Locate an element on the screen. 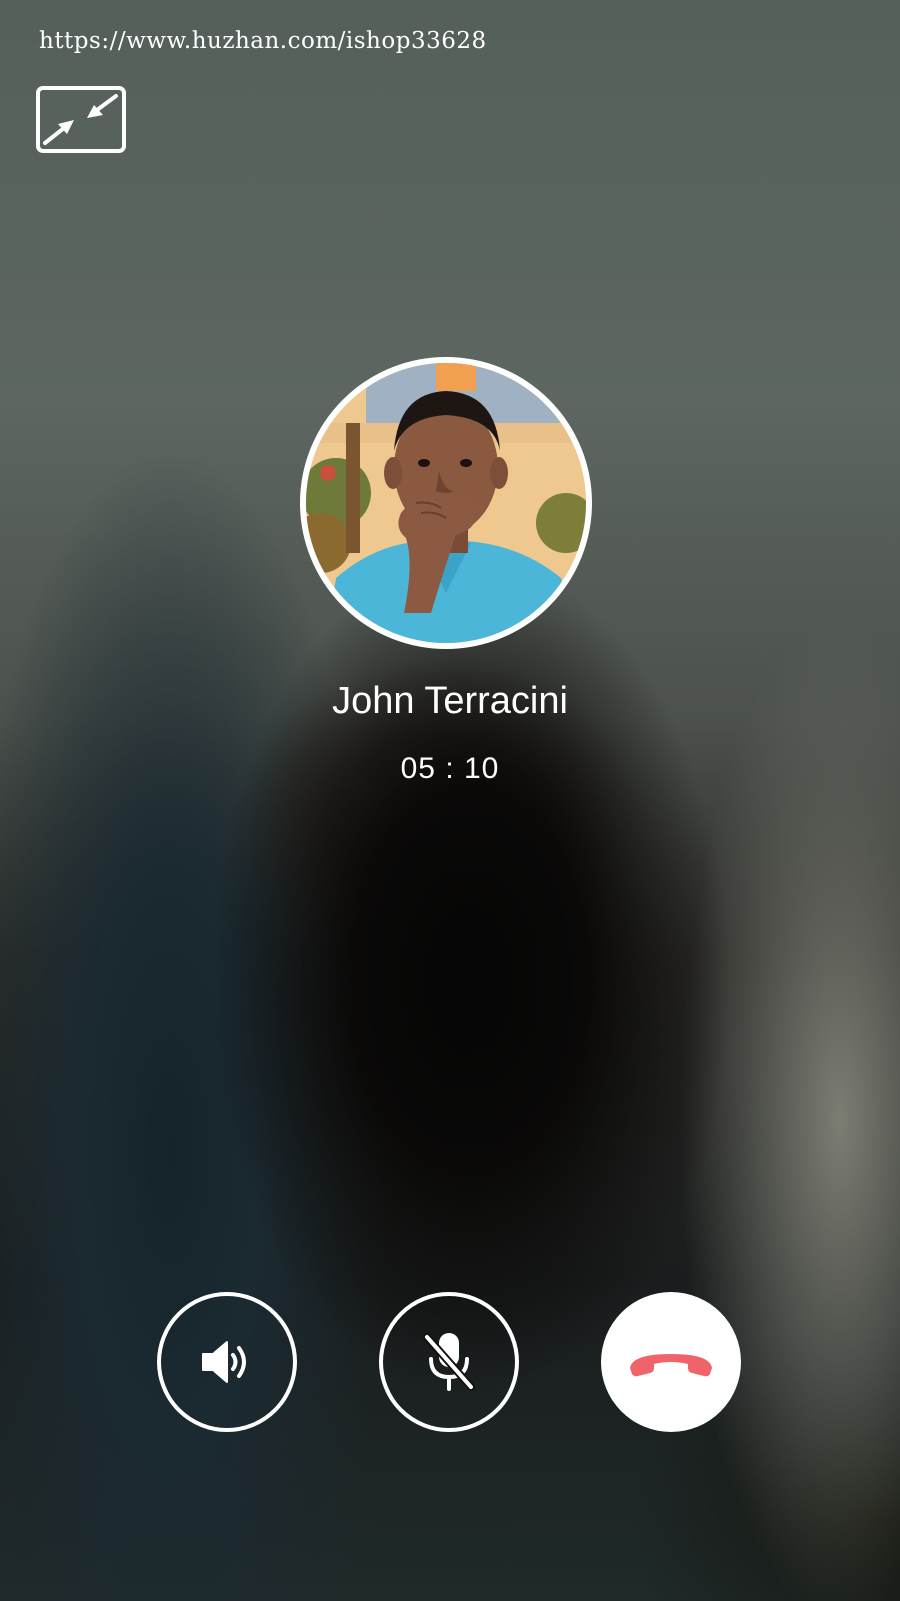  hang-up-button is located at coordinates (671, 1362).